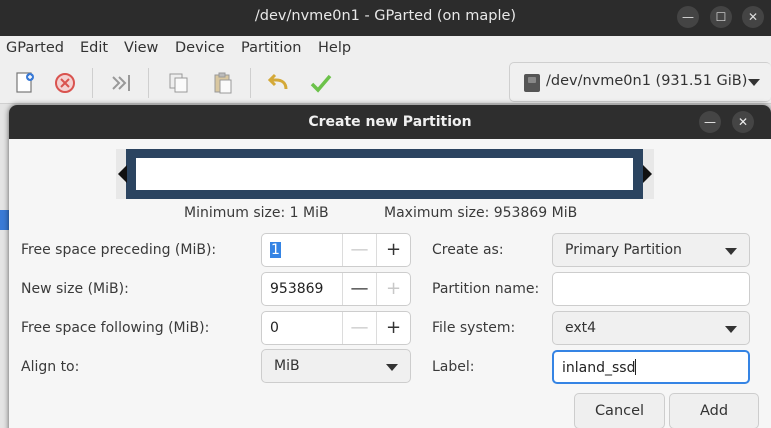 This screenshot has width=771, height=428. I want to click on menu-edit: Edit, so click(94, 48).